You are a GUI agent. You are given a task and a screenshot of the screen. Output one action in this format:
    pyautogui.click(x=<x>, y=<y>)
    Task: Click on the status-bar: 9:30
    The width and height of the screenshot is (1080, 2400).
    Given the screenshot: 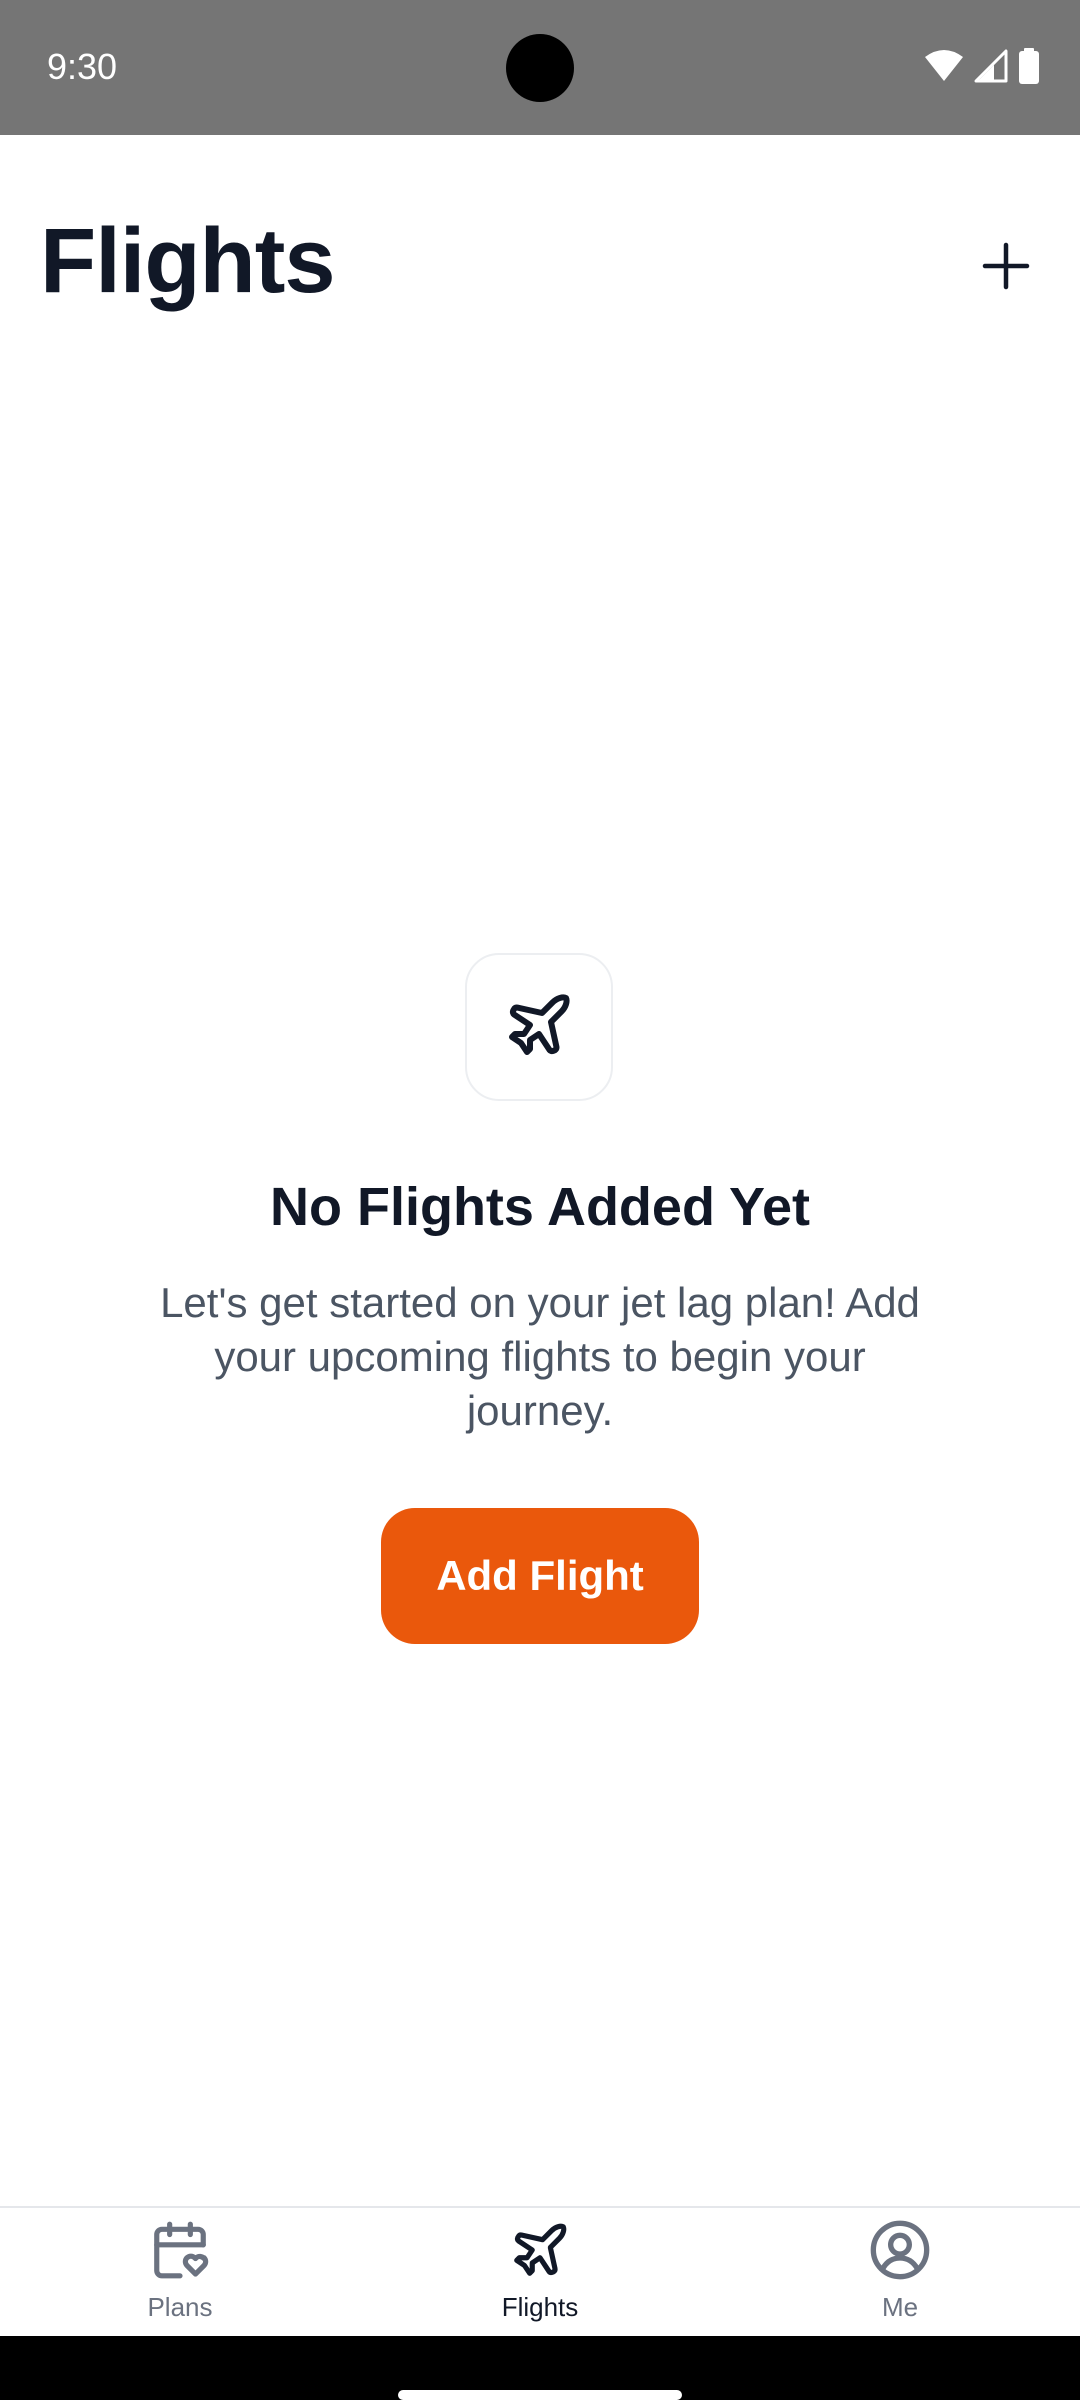 What is the action you would take?
    pyautogui.click(x=540, y=67)
    